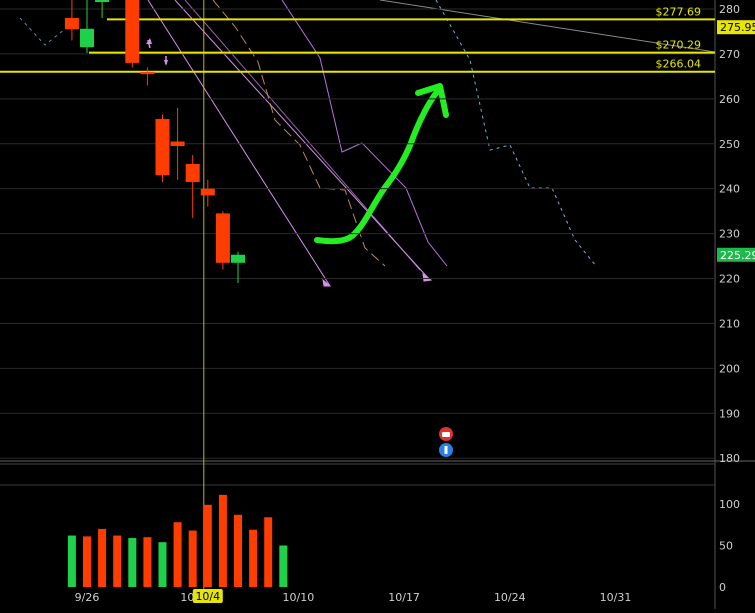 The image size is (755, 613). What do you see at coordinates (722, 587) in the screenshot?
I see `volume-tick-label: 0` at bounding box center [722, 587].